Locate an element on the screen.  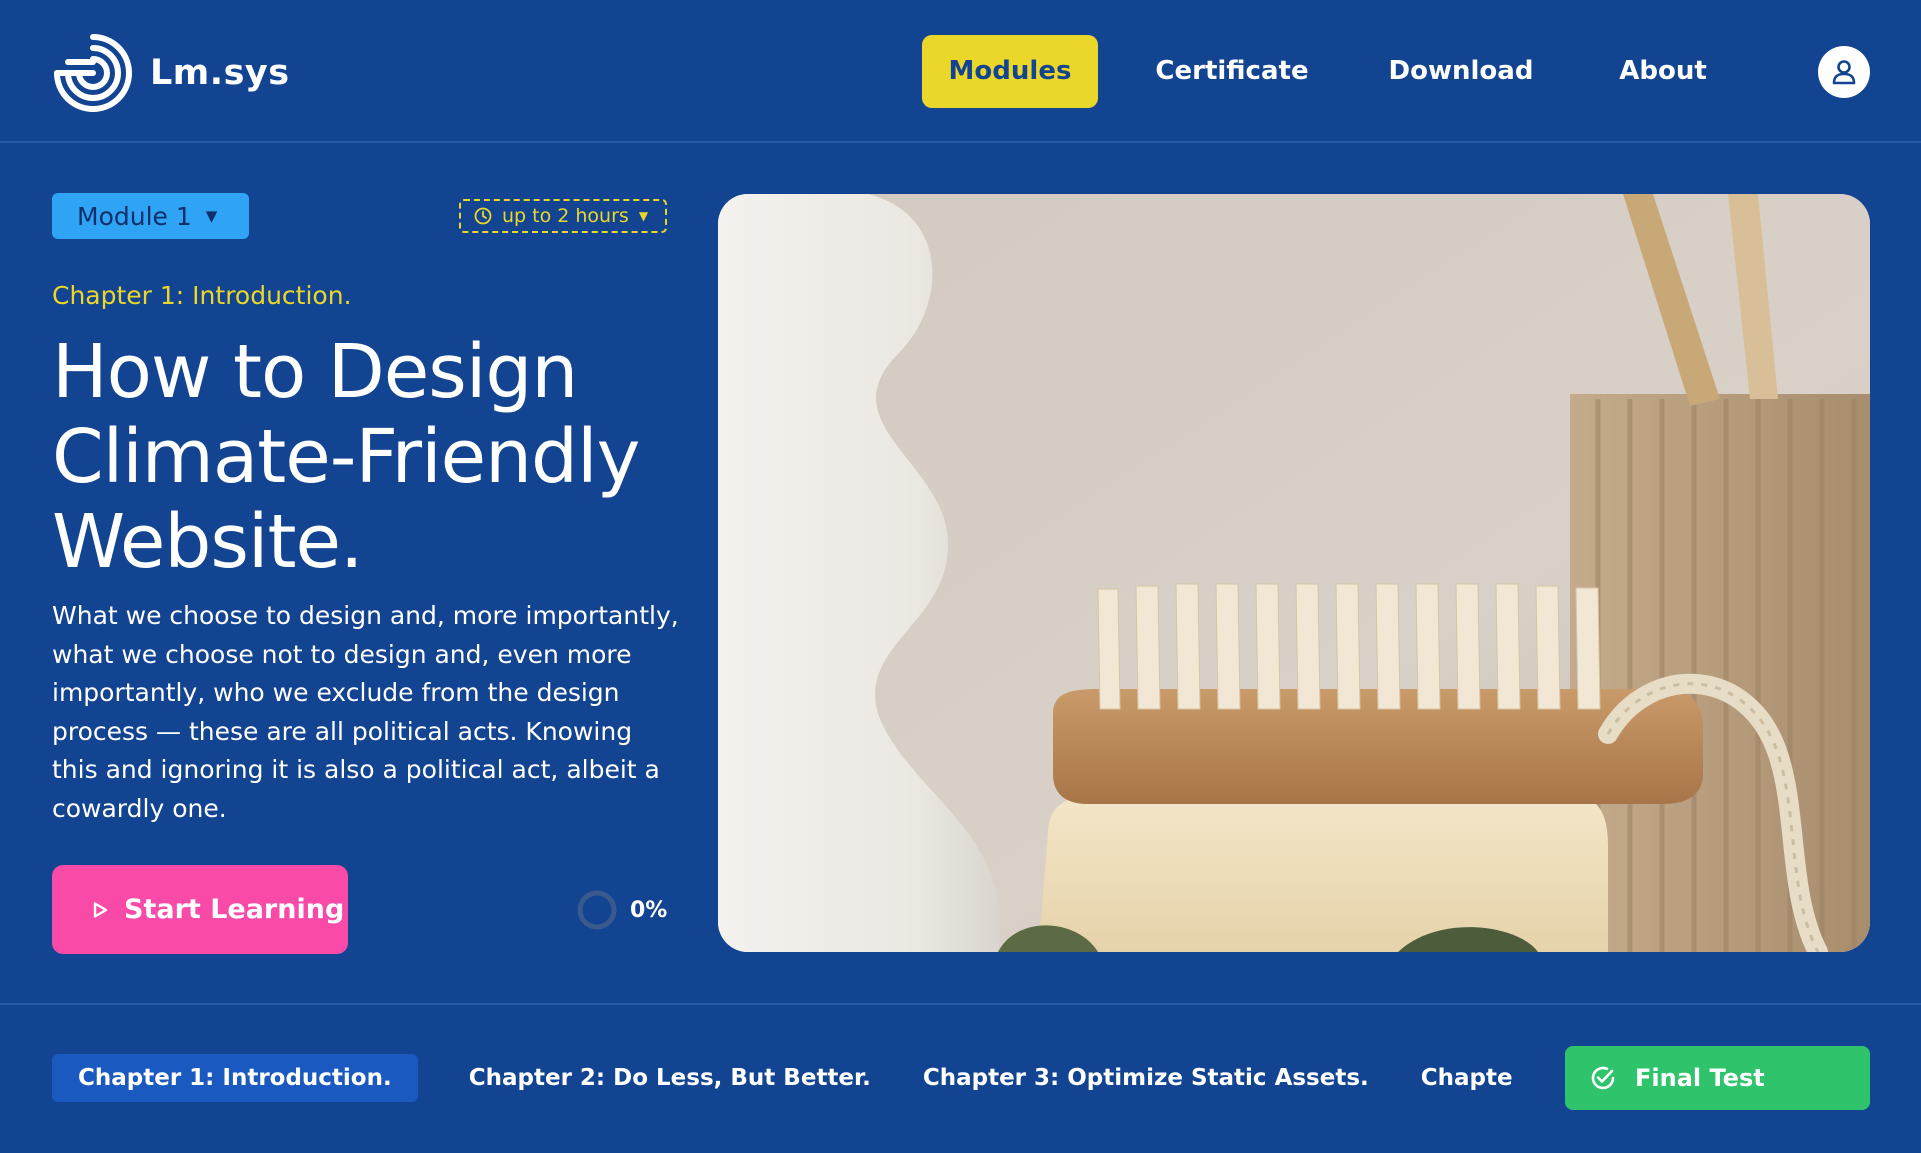
brand-logo: Lm.sys is located at coordinates (171, 73).